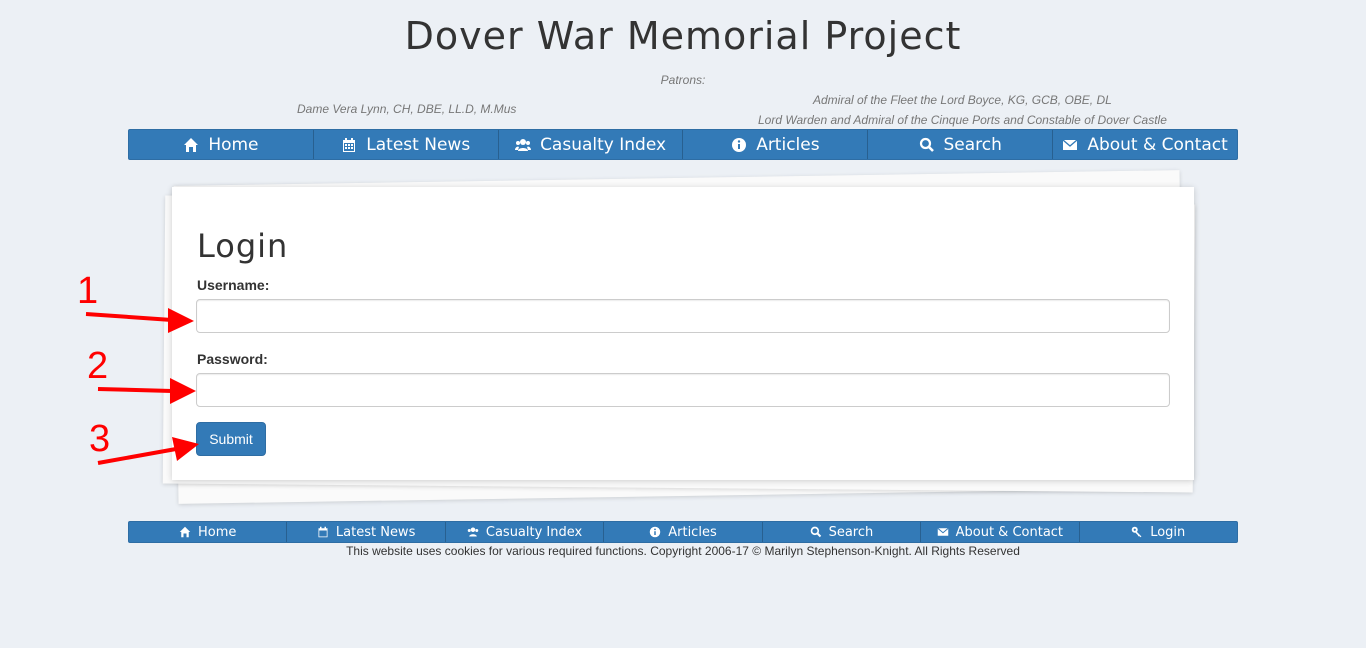  I want to click on username-input, so click(683, 316).